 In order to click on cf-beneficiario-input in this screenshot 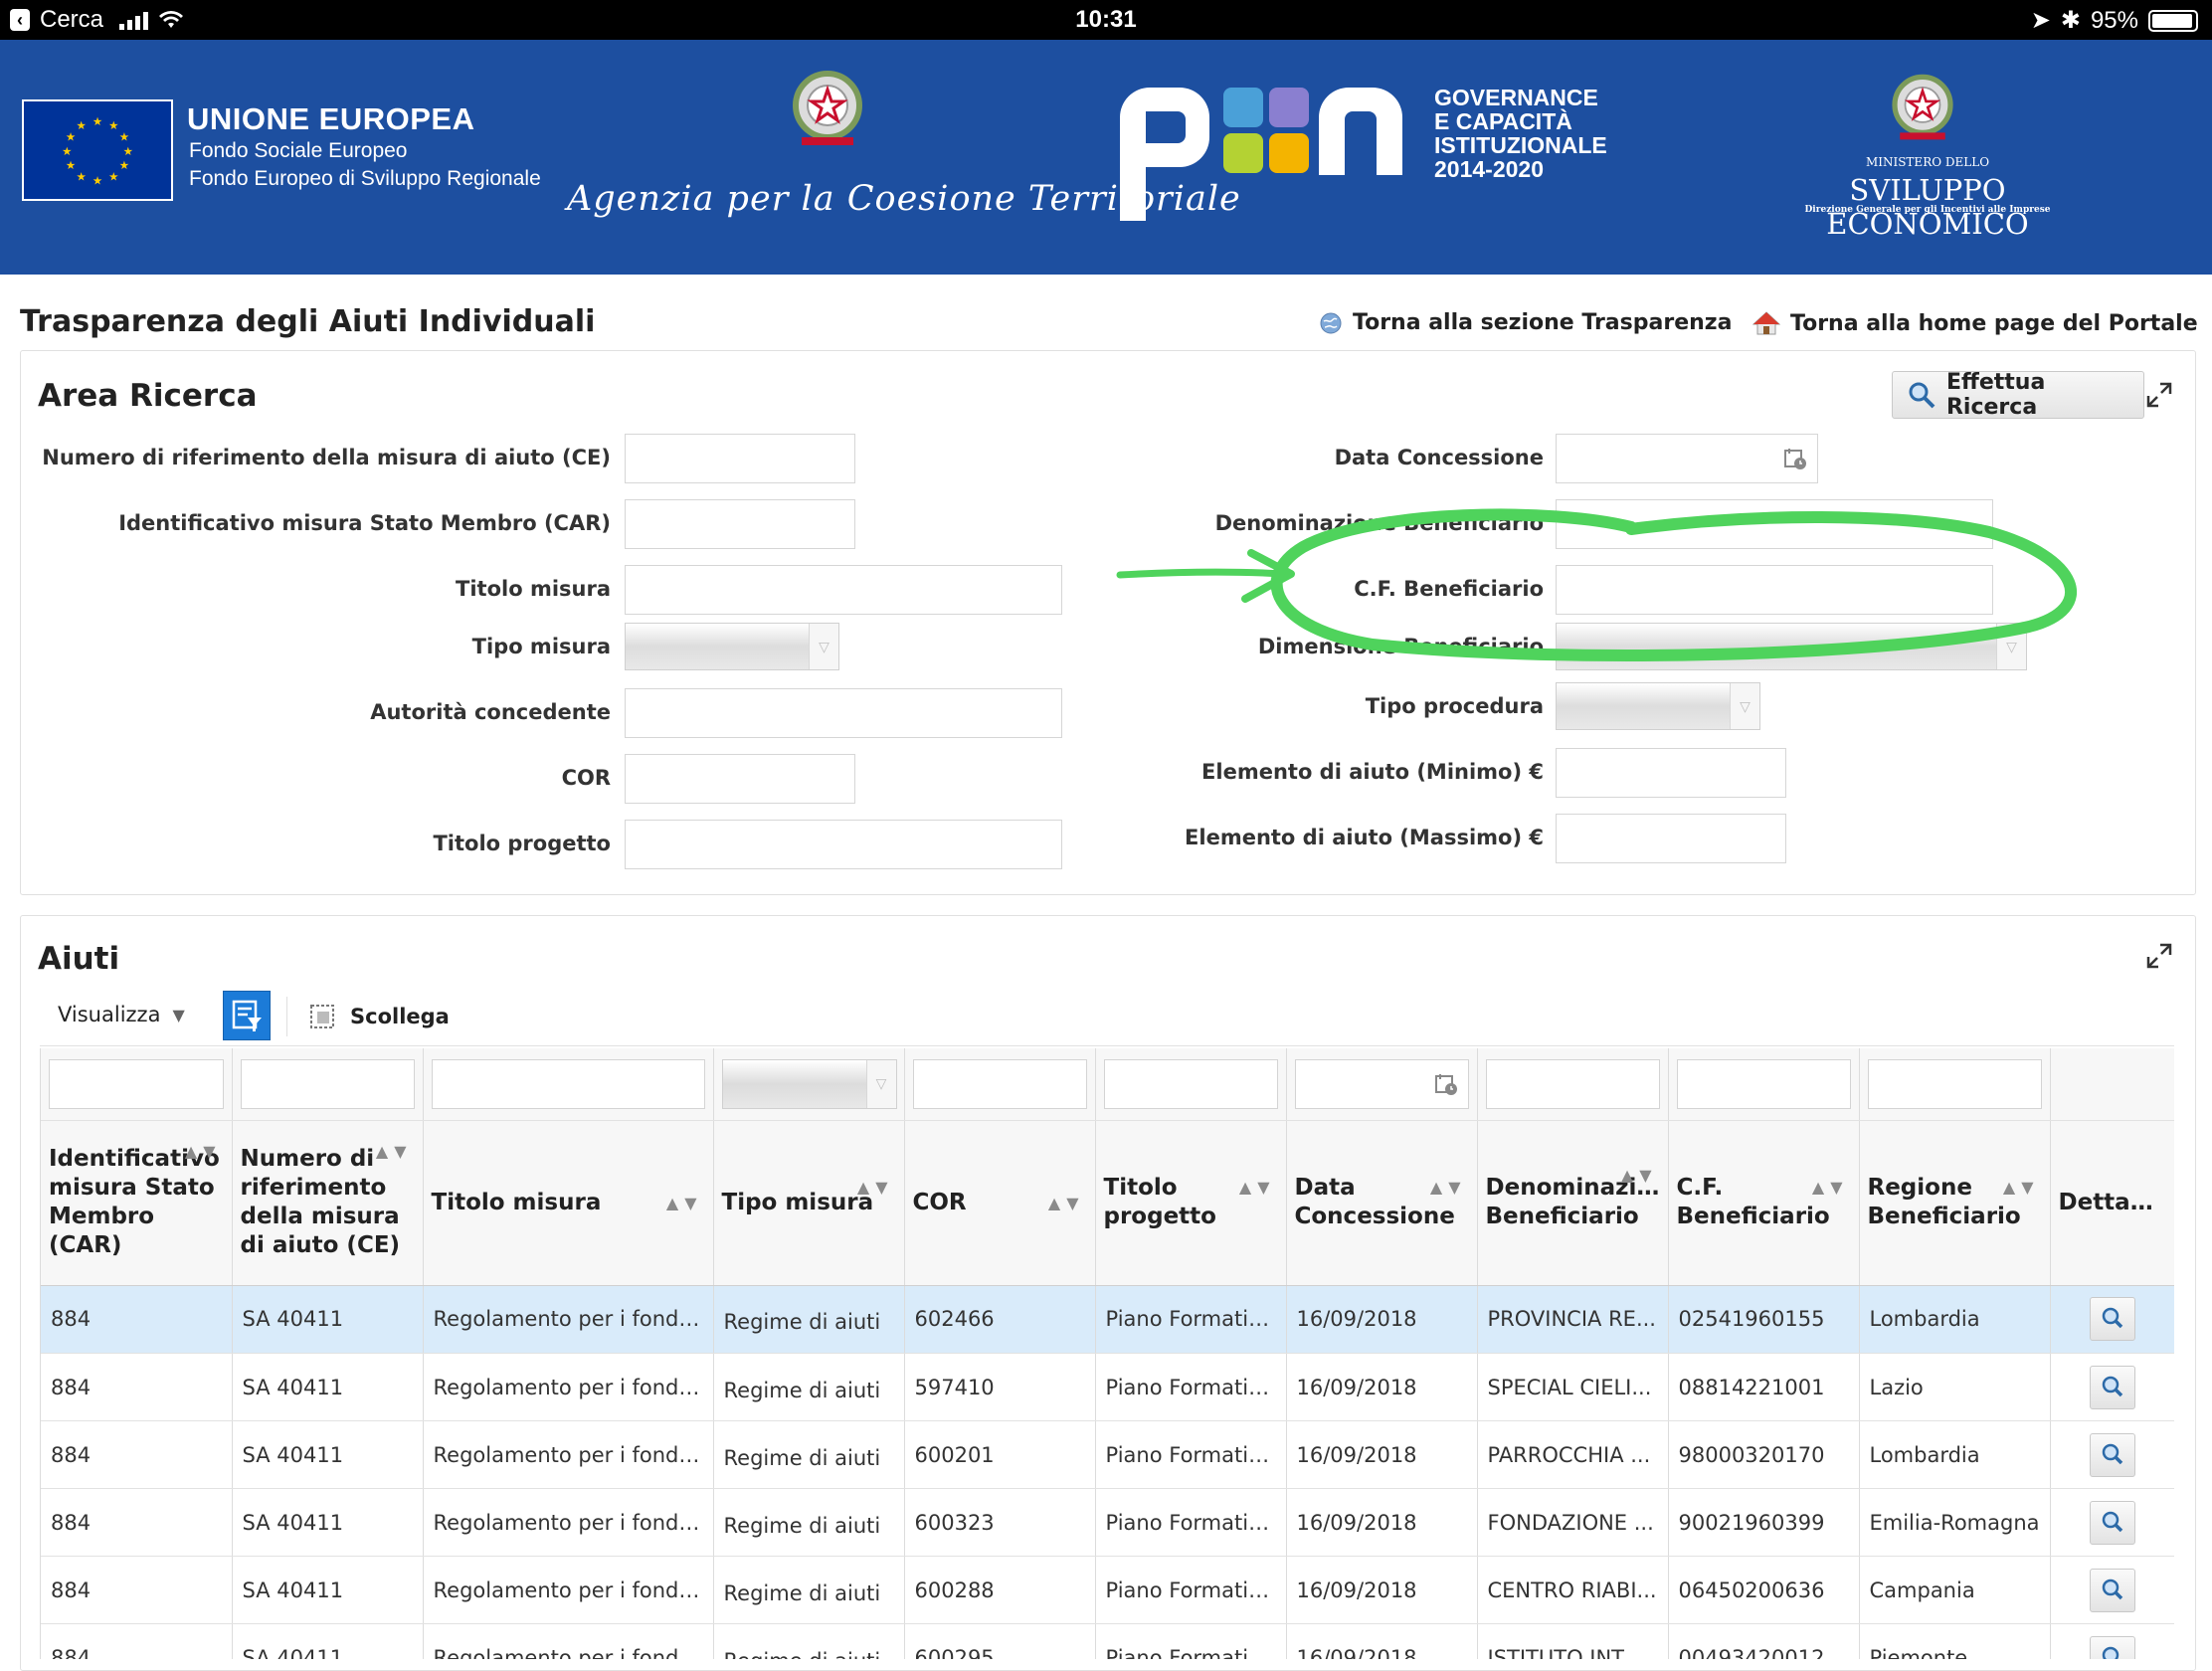, I will do `click(1774, 590)`.